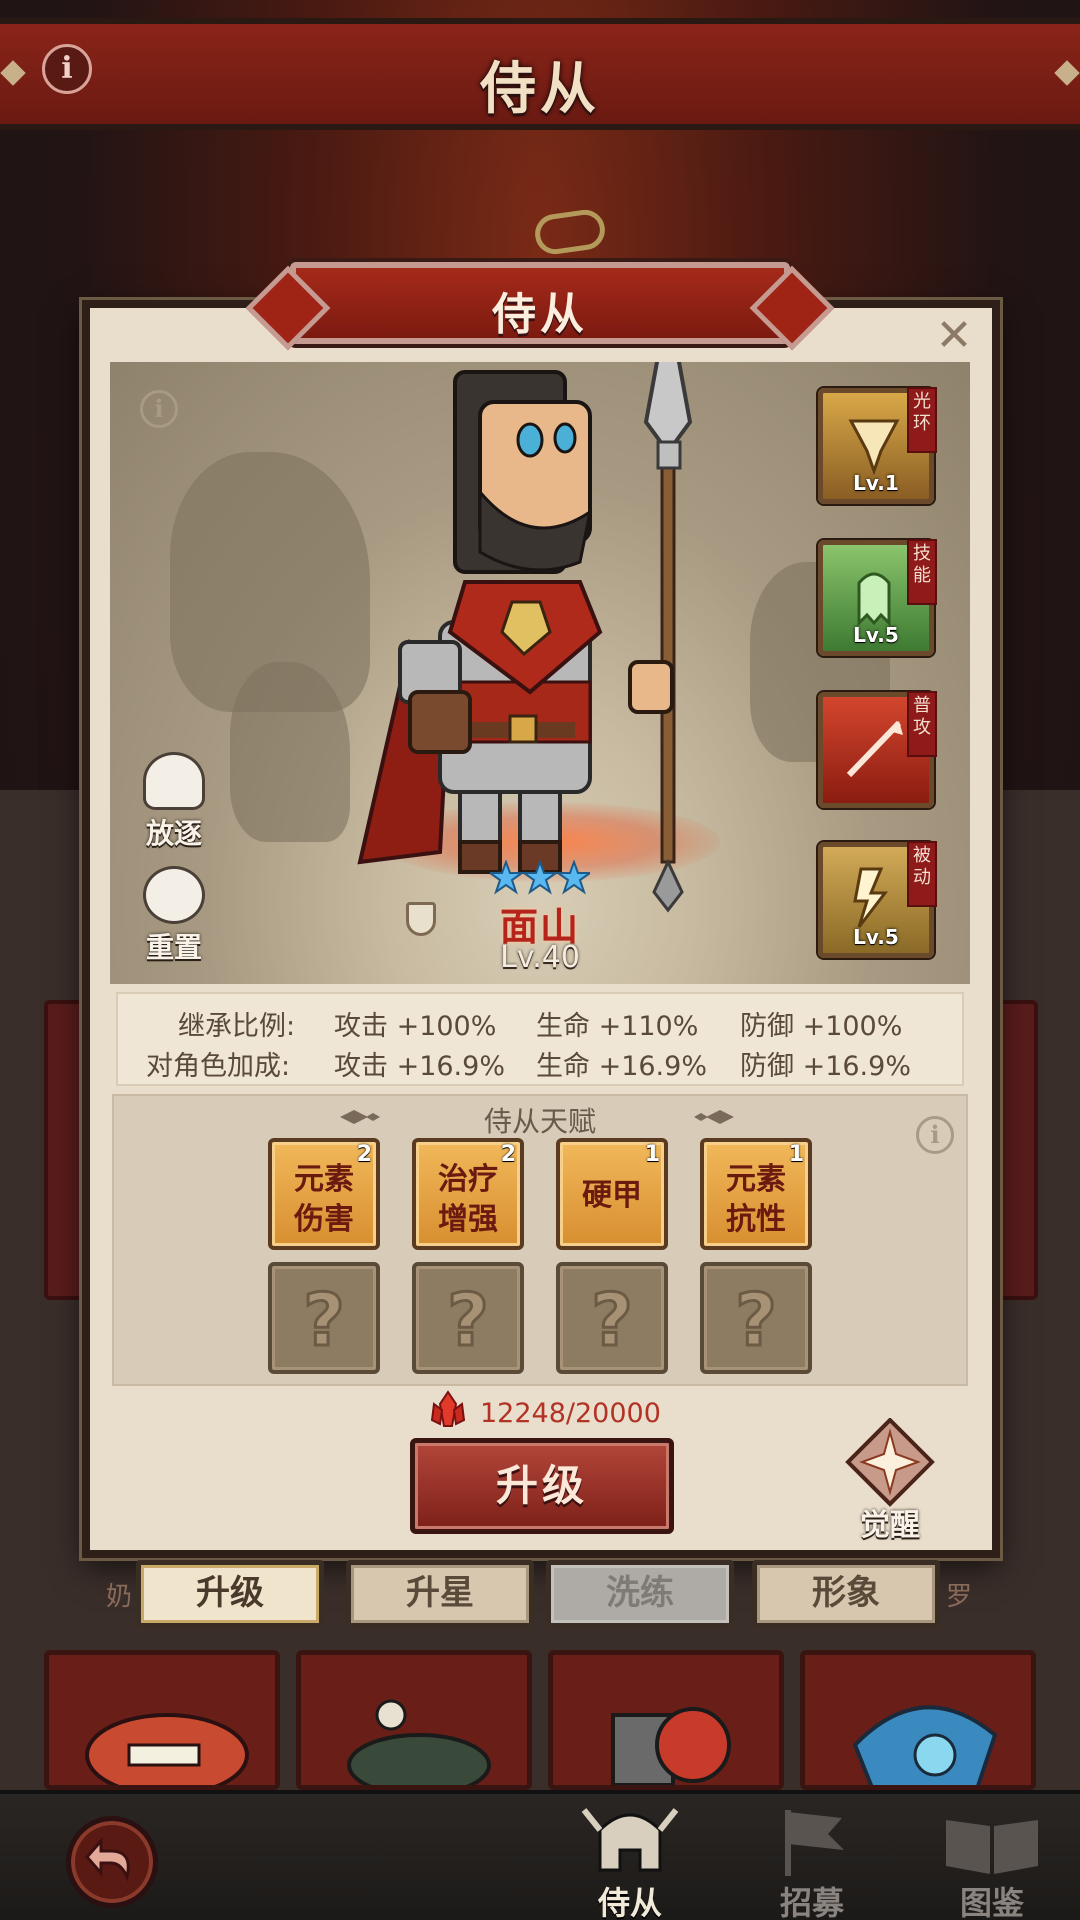 Image resolution: width=1080 pixels, height=1920 pixels. I want to click on talent-name: 元素 伤害, so click(324, 1199).